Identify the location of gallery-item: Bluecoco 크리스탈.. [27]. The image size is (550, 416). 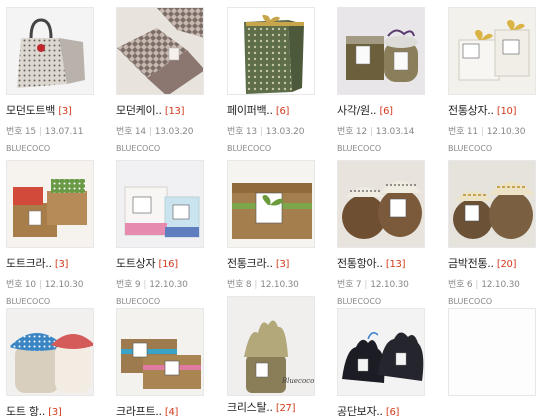
(279, 355).